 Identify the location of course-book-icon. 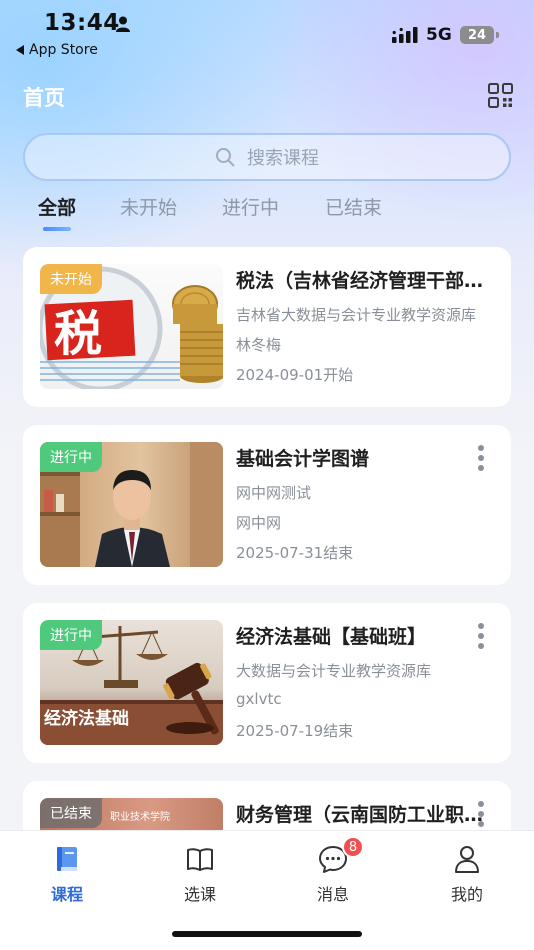
(67, 859).